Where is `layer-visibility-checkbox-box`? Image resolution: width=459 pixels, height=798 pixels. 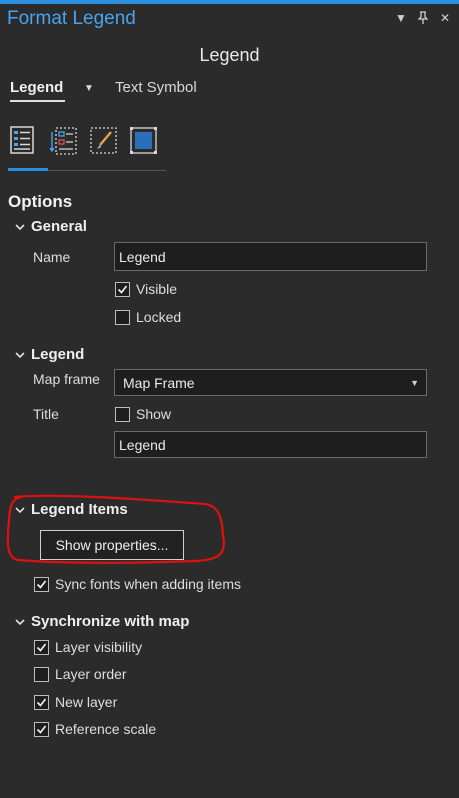 layer-visibility-checkbox-box is located at coordinates (41, 647).